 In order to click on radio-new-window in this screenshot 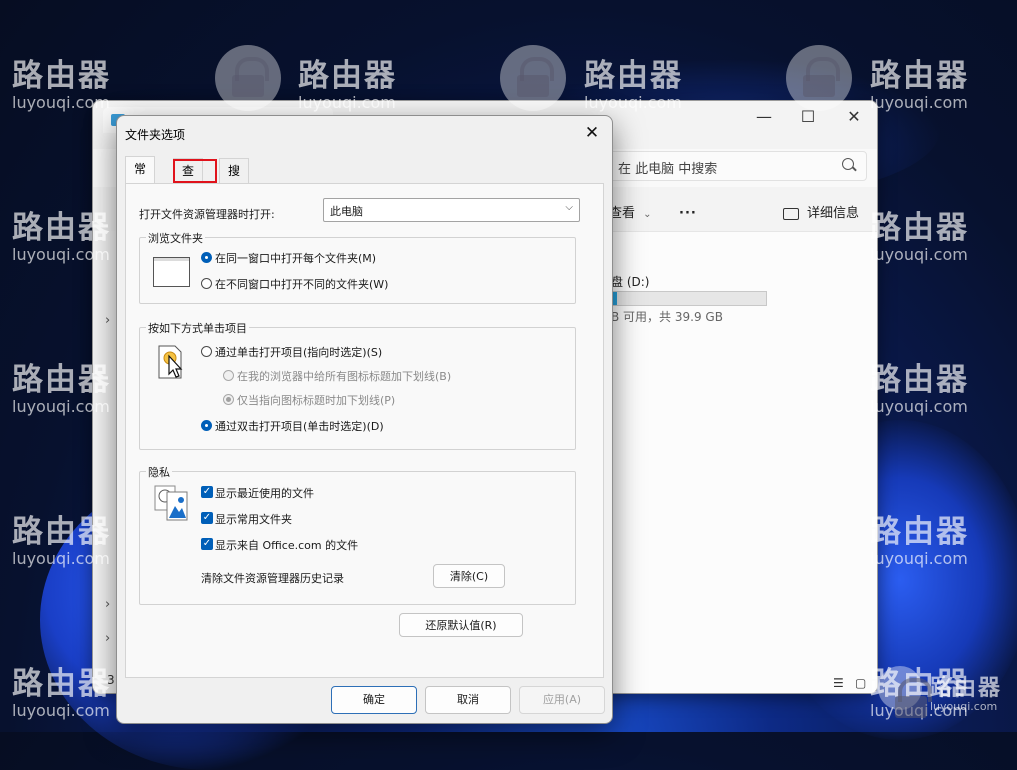, I will do `click(206, 283)`.